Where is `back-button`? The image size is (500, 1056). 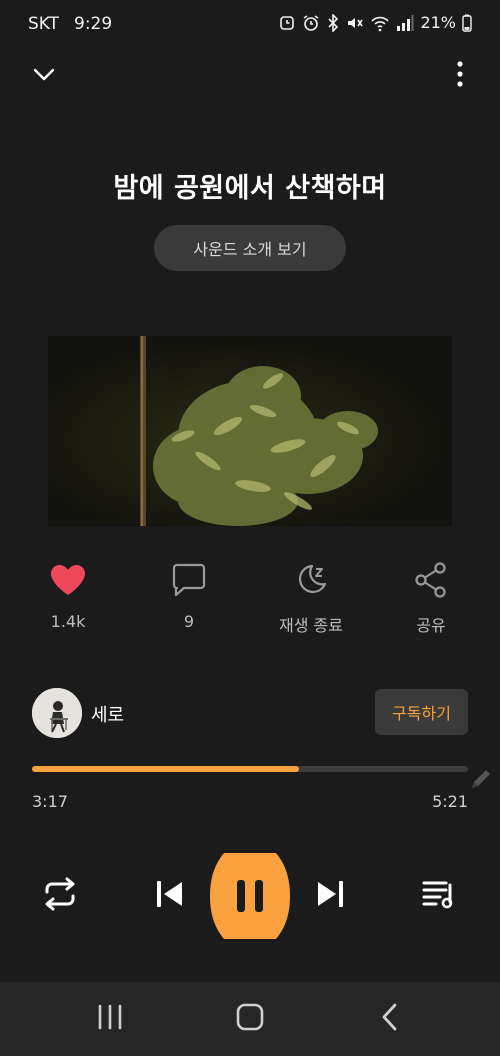 back-button is located at coordinates (390, 1019).